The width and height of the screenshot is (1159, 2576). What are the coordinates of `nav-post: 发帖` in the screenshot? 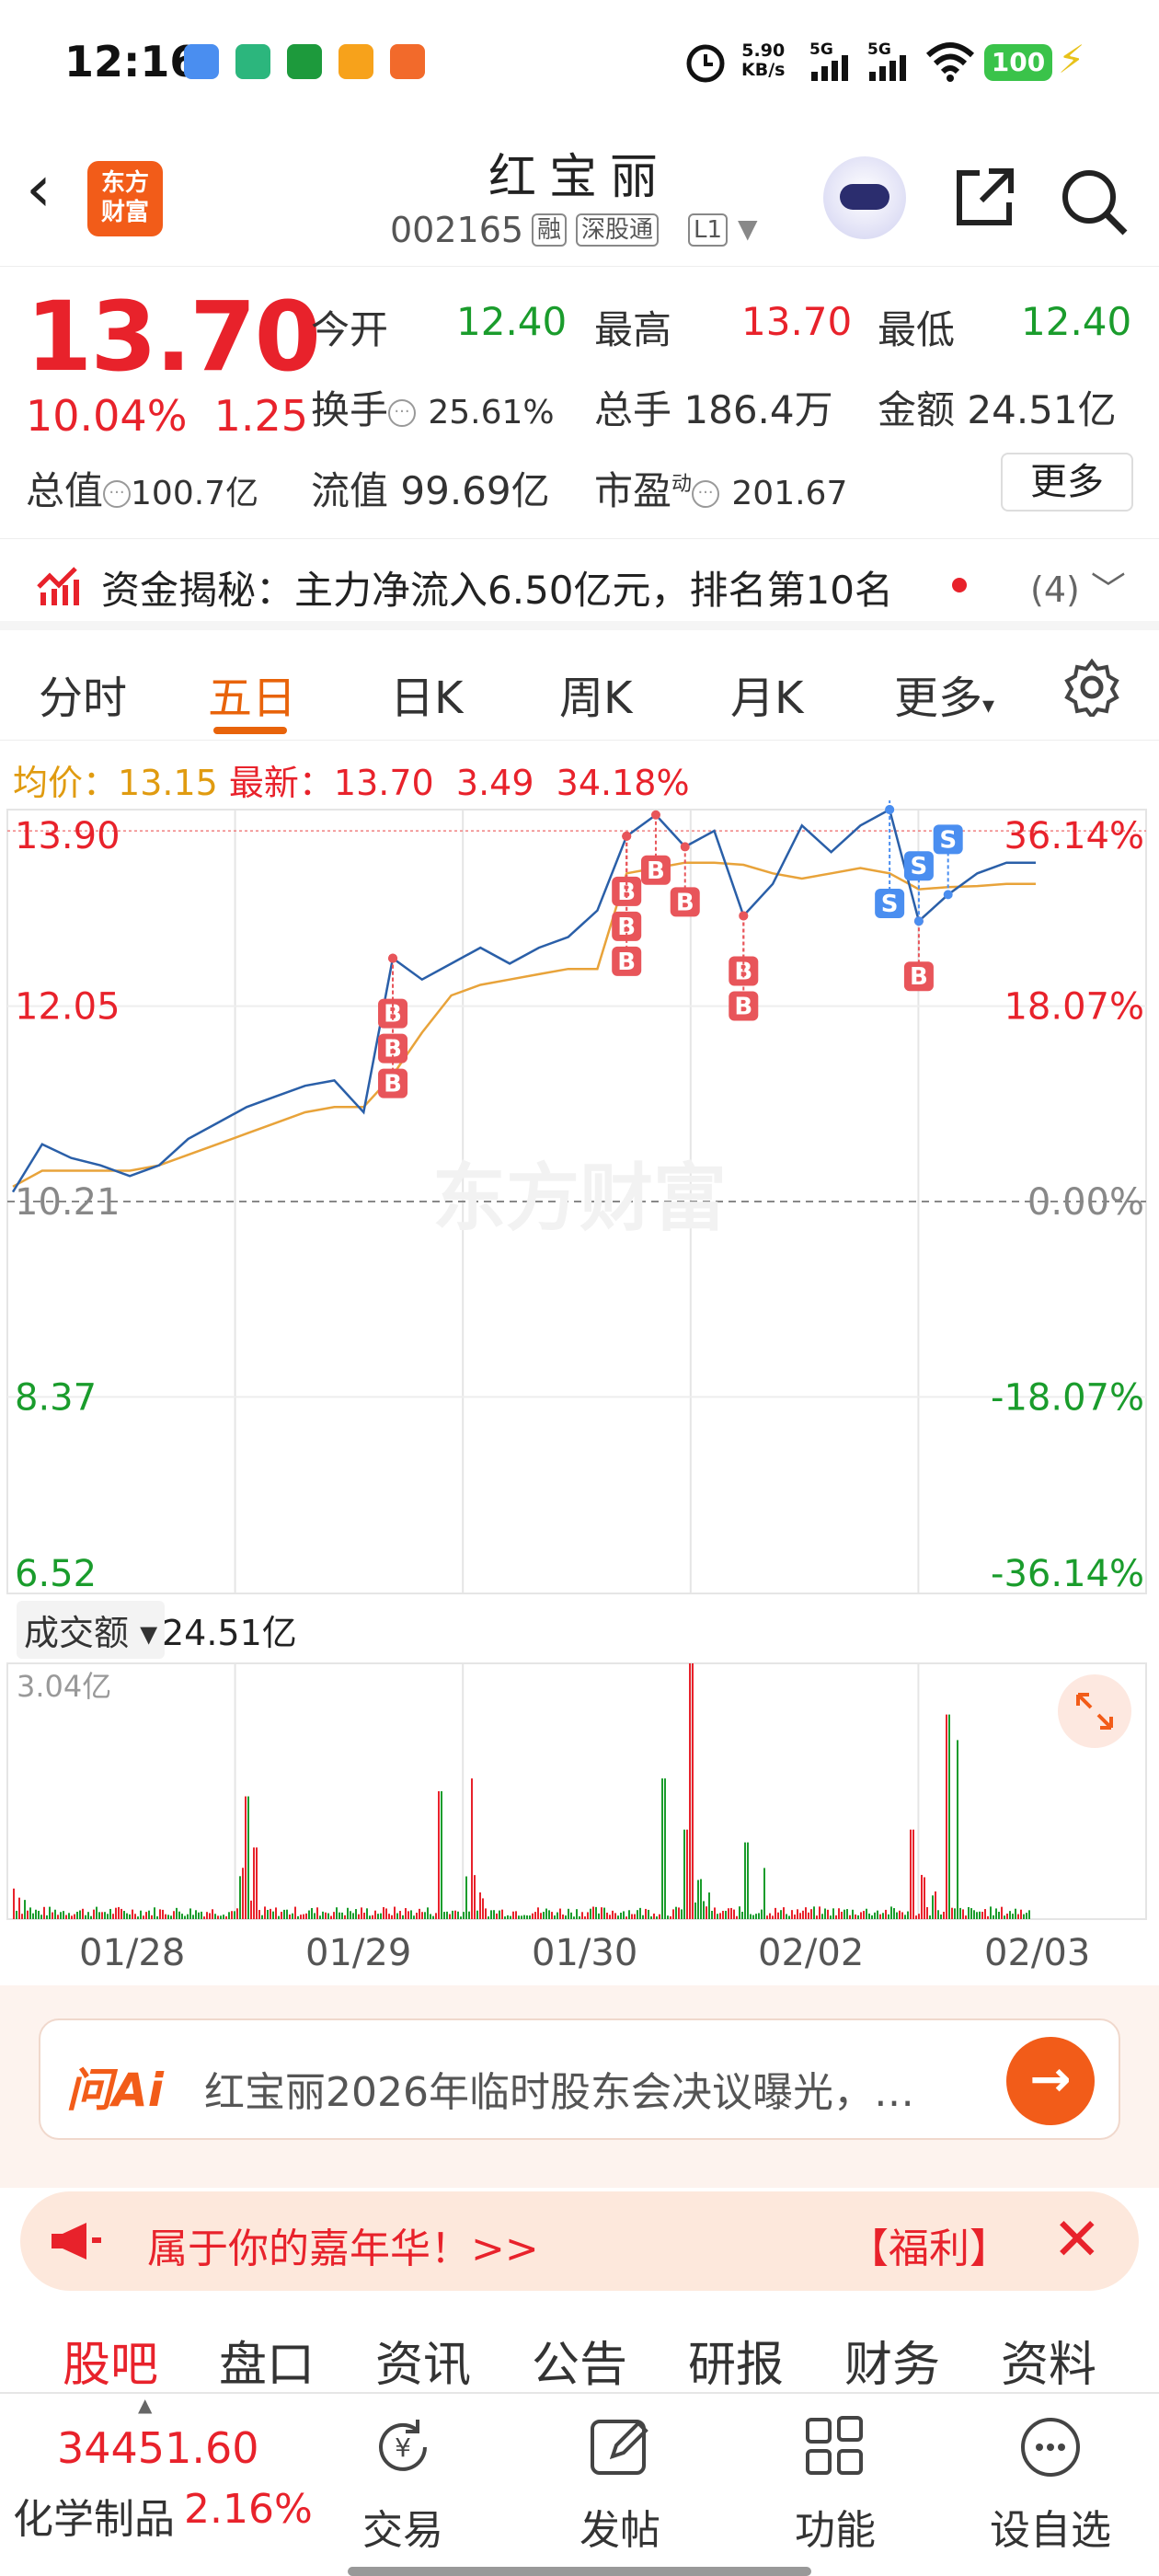 It's located at (620, 2484).